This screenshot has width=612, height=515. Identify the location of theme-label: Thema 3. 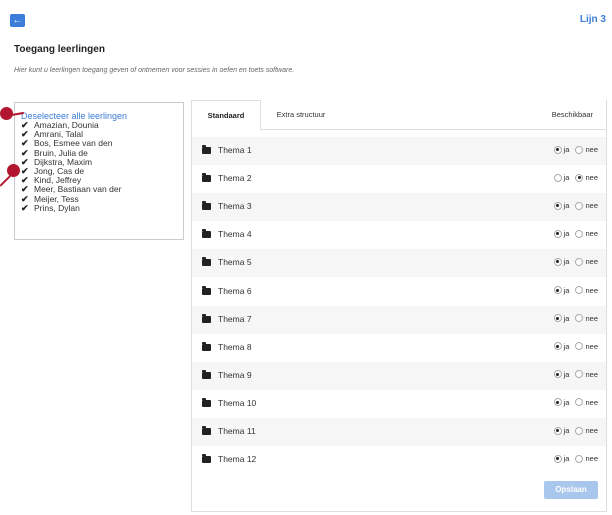
(235, 206).